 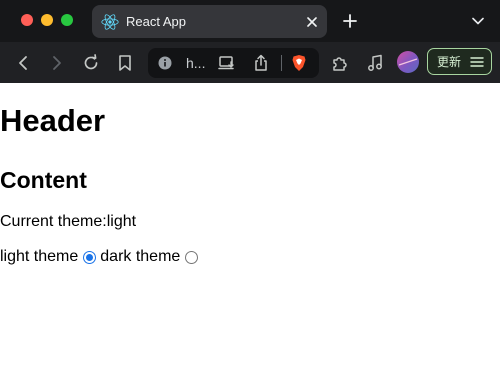 I want to click on share-icon, so click(x=261, y=63).